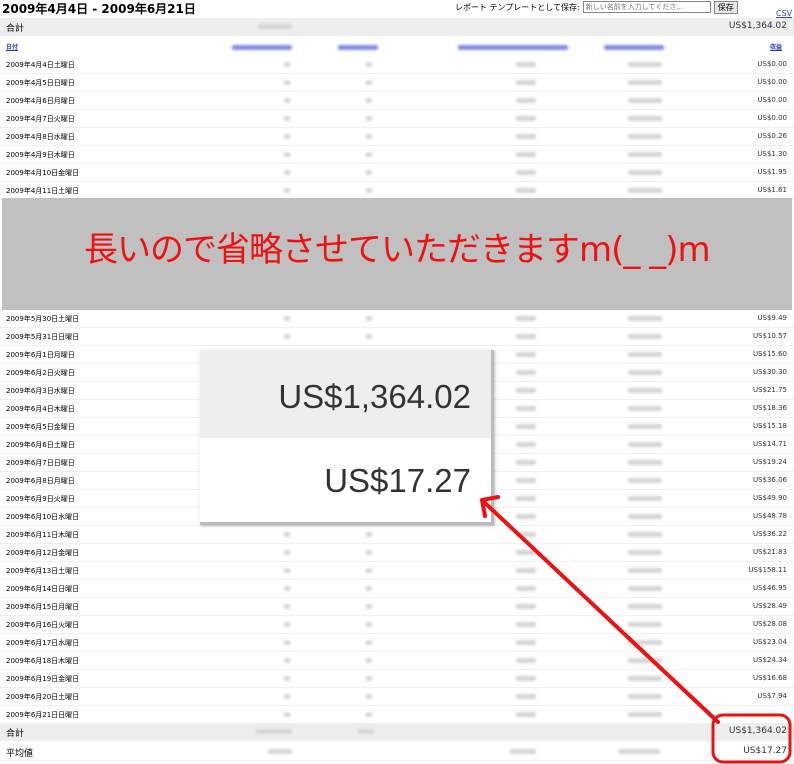 The image size is (794, 764). What do you see at coordinates (397, 65) in the screenshot?
I see `table-row: 2009年4月4日土曜日 US$0.00` at bounding box center [397, 65].